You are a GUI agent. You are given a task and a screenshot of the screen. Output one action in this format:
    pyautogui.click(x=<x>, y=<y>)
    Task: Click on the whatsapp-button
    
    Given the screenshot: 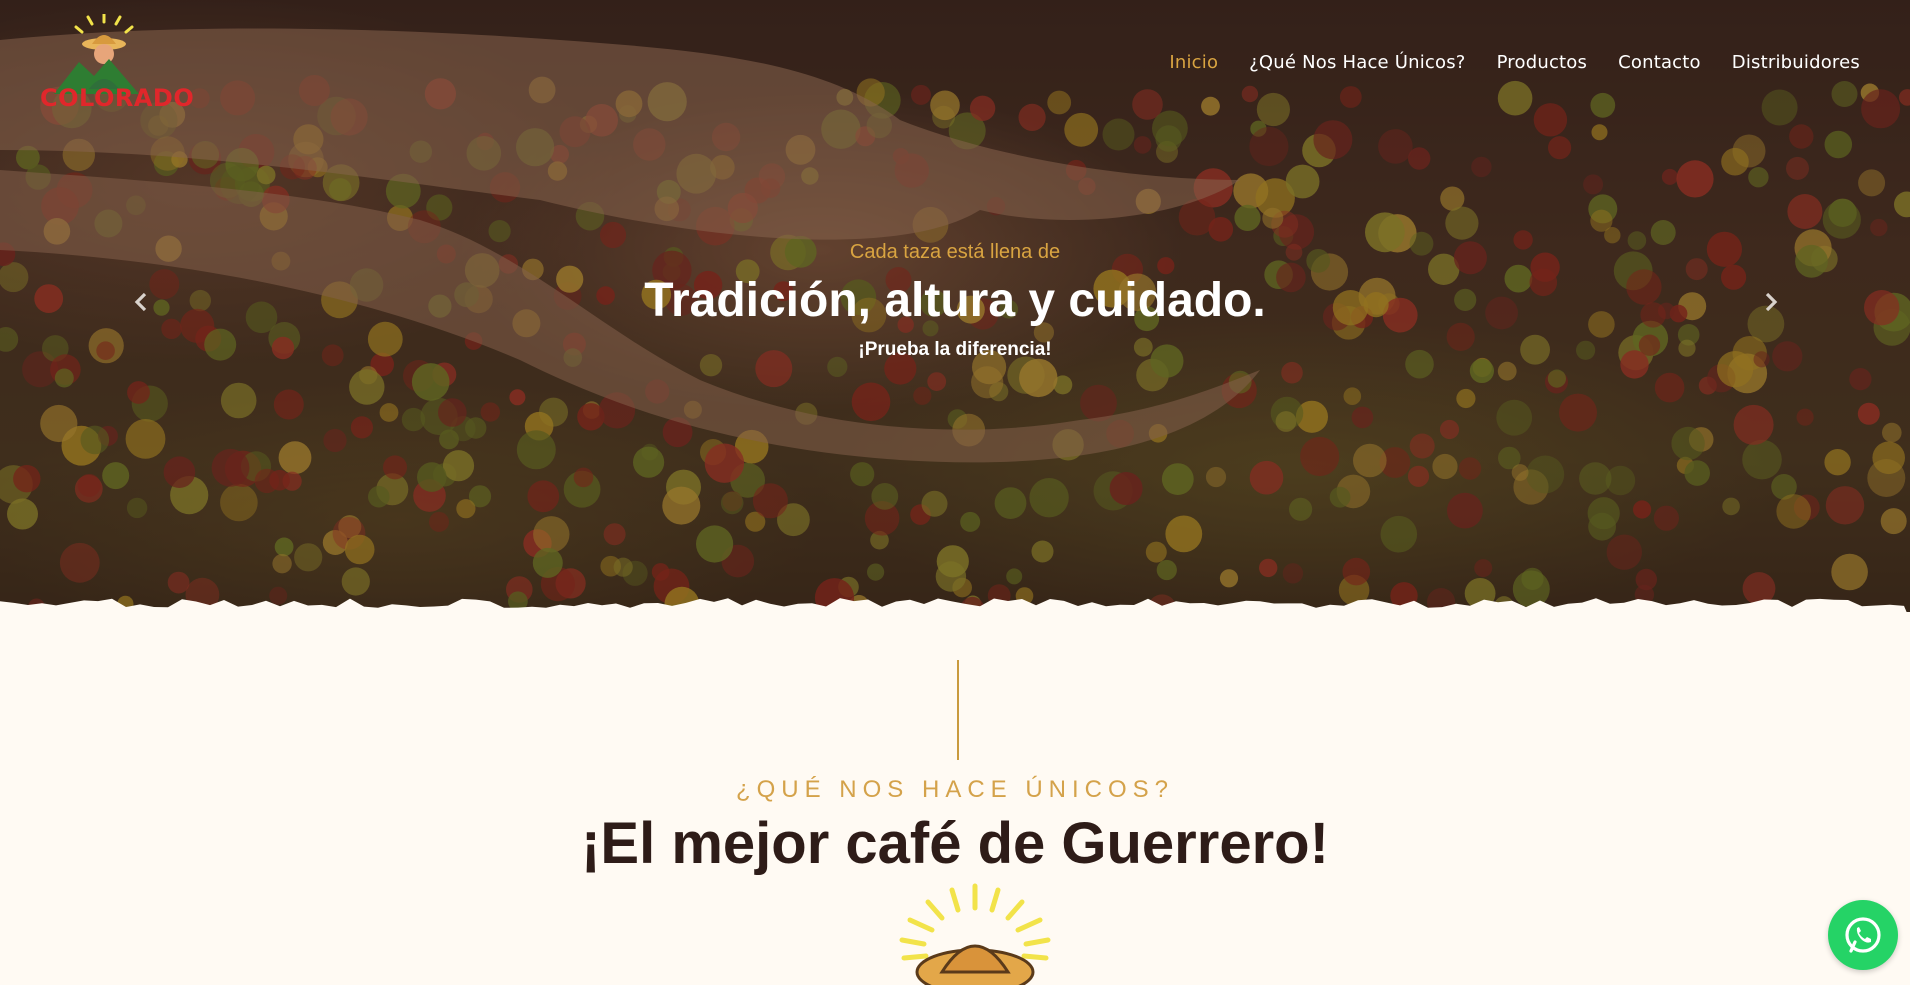 What is the action you would take?
    pyautogui.click(x=1863, y=935)
    